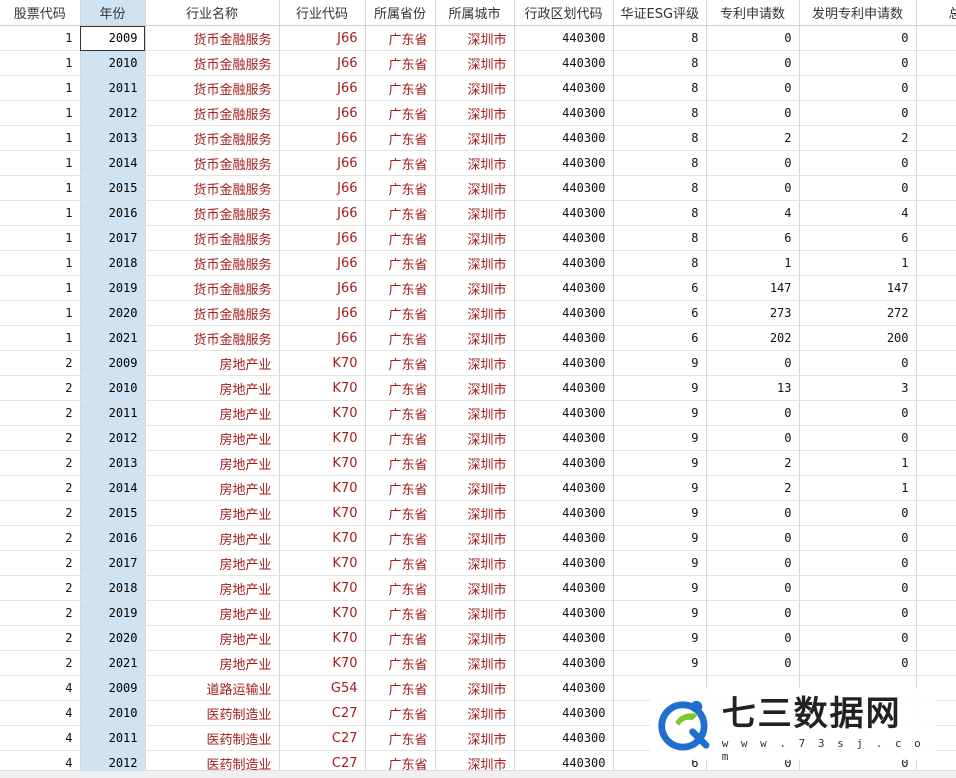 The width and height of the screenshot is (956, 778). I want to click on table-cell: 2018, so click(113, 588).